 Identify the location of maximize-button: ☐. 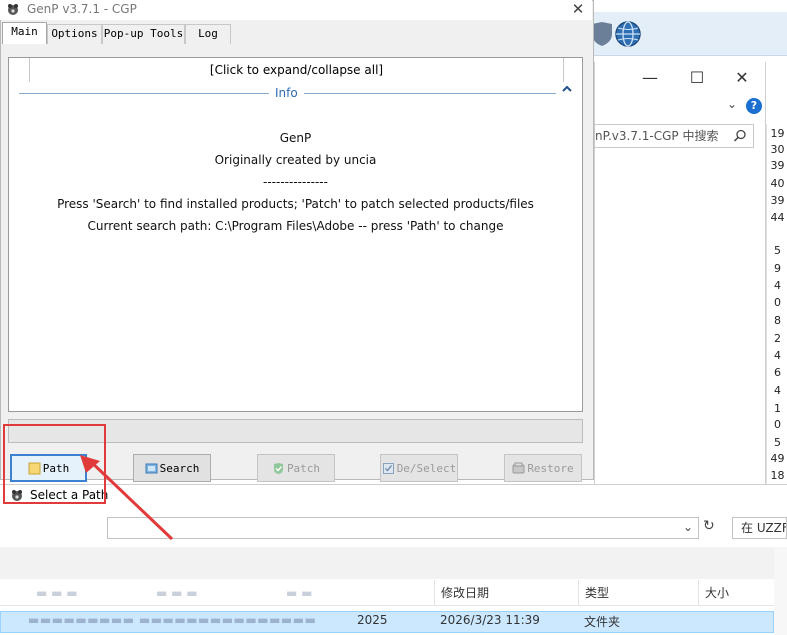
(697, 78).